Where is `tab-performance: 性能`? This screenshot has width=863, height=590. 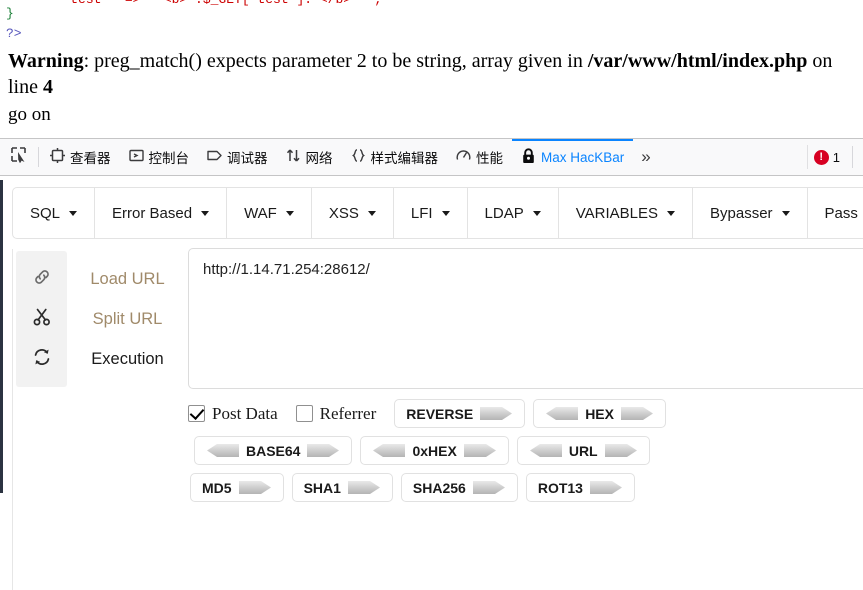 tab-performance: 性能 is located at coordinates (479, 157).